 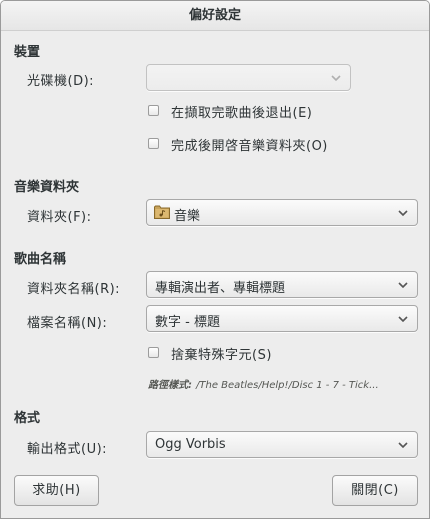 What do you see at coordinates (153, 143) in the screenshot?
I see `open-folder-checkbox` at bounding box center [153, 143].